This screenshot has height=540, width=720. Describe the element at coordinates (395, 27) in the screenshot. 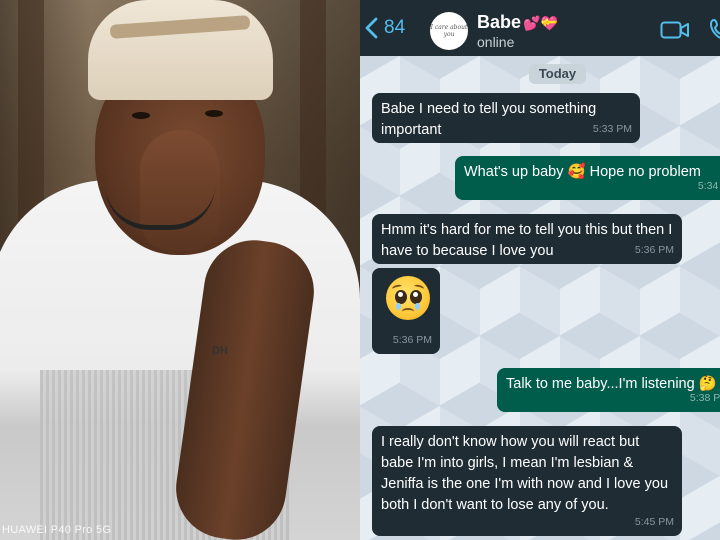

I see `unread-count: 84` at that location.